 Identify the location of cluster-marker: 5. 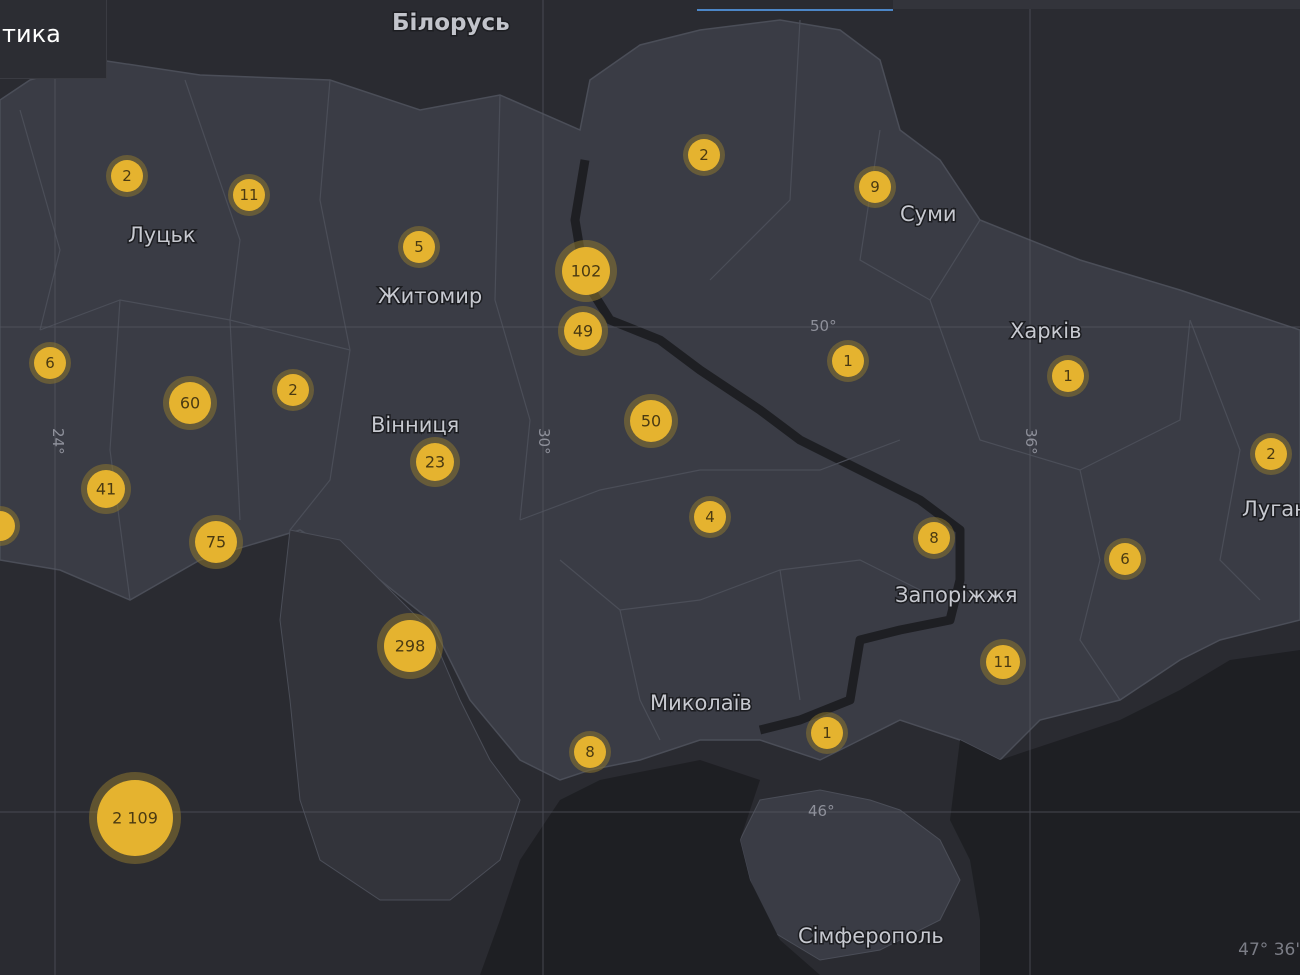
(419, 247).